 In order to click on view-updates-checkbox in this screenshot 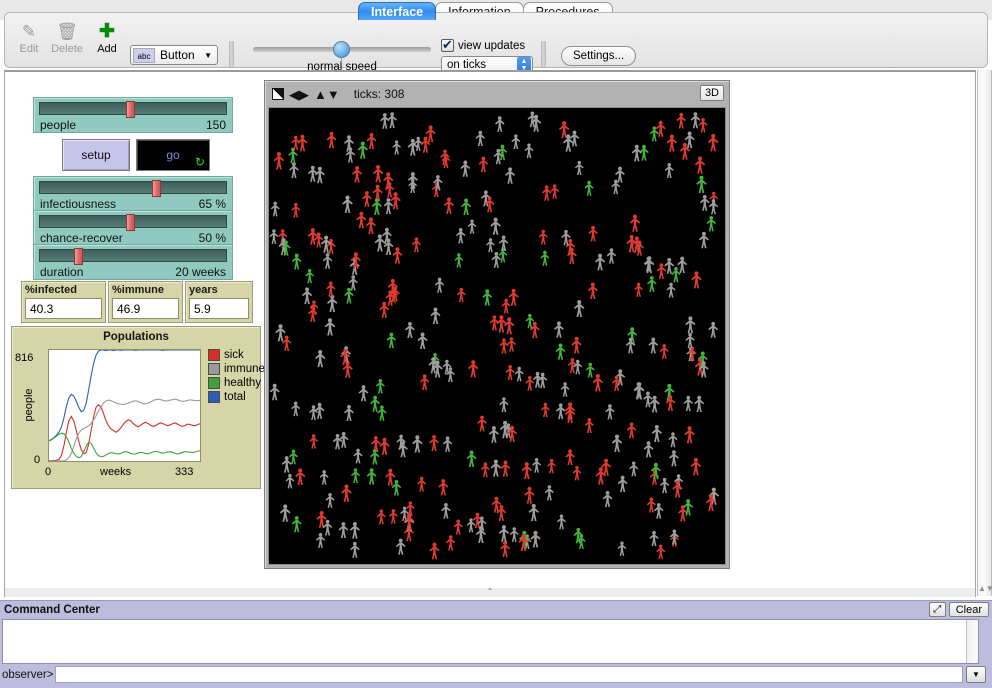, I will do `click(447, 45)`.